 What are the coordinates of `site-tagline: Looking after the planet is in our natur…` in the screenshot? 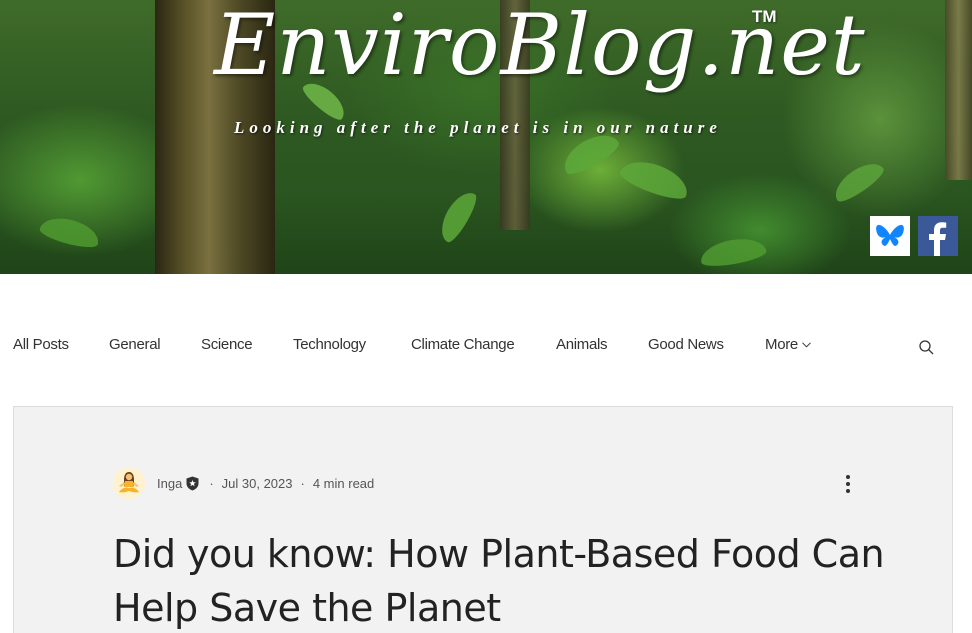 It's located at (478, 127).